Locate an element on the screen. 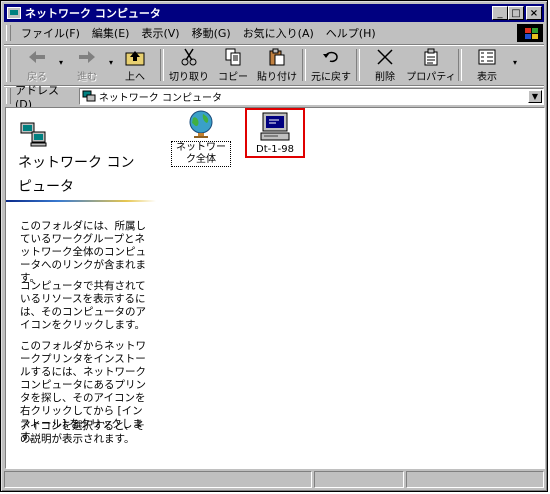  back-arrow-icon is located at coordinates (37, 57).